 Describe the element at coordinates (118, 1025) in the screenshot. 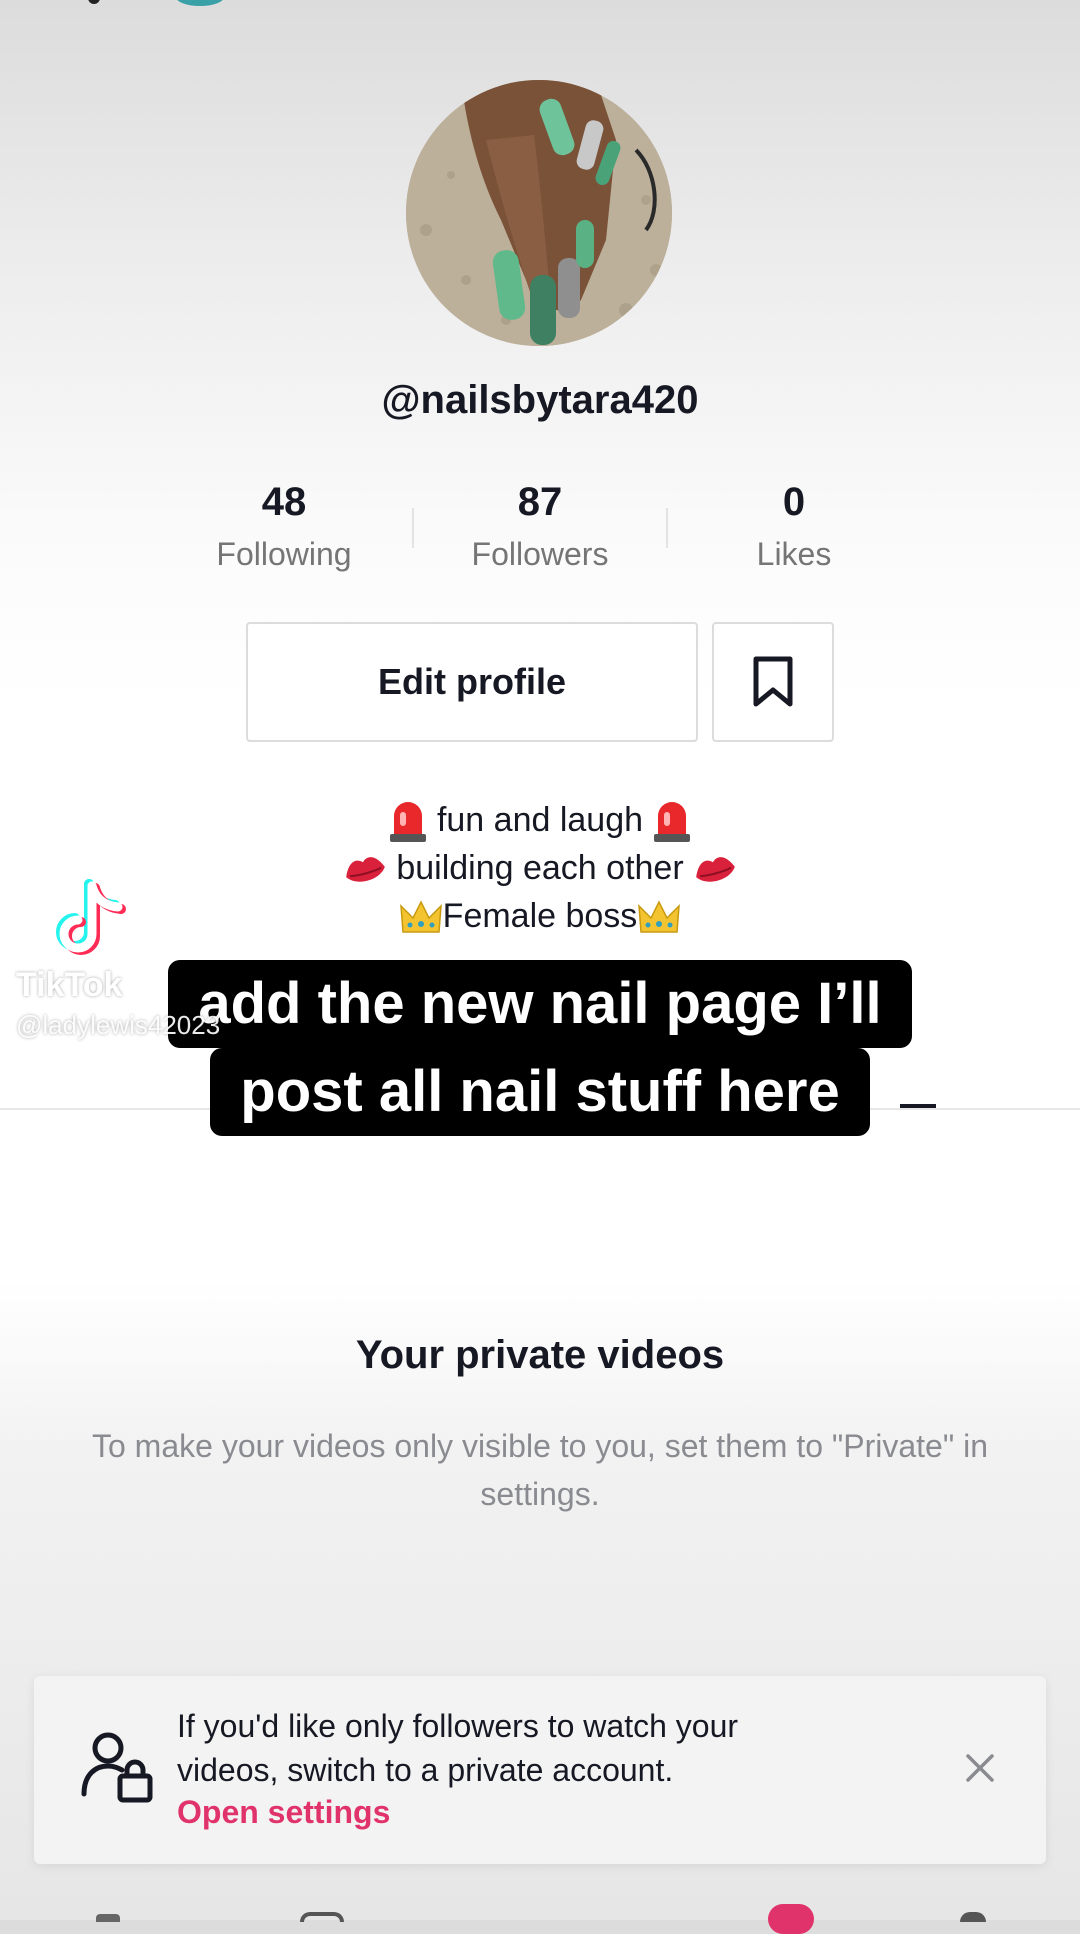

I see `watermark-handle: @ladylewis42023` at that location.